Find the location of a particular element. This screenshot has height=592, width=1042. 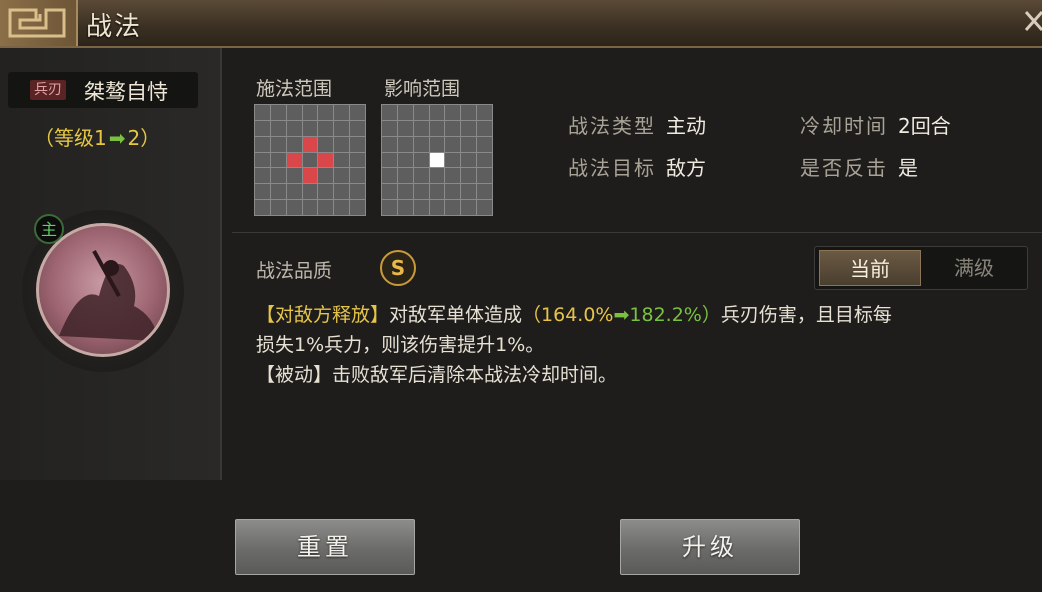

attr-cooldown-key: 冷却时间 is located at coordinates (844, 126).